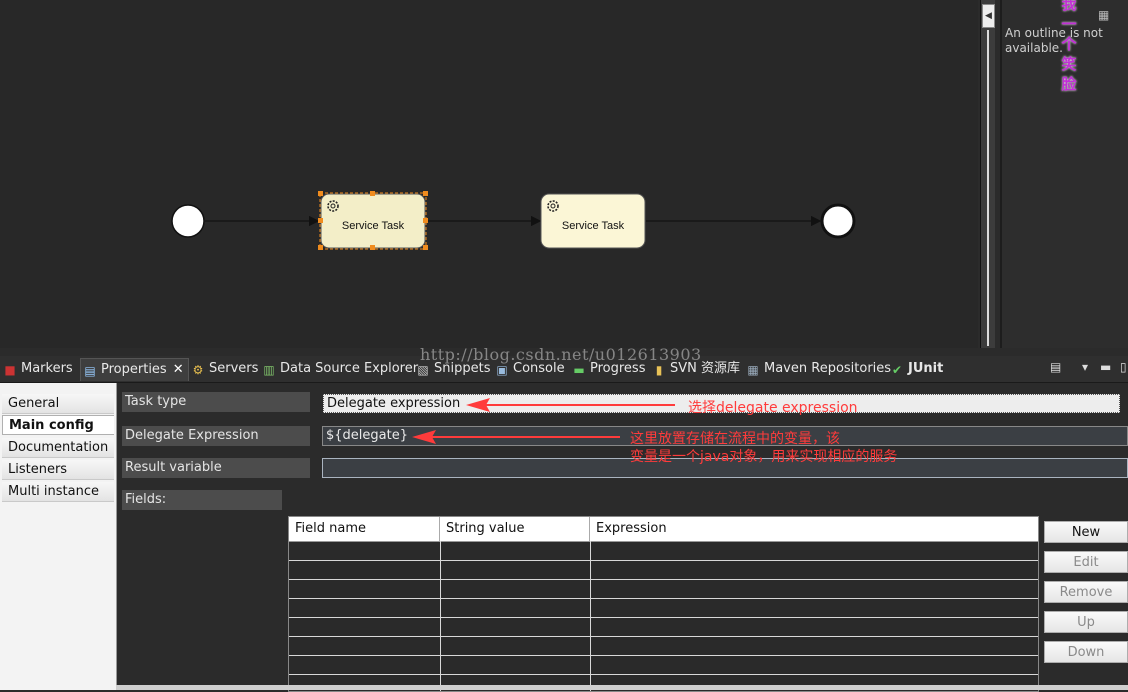  I want to click on sidenav-item-documentation: Documentation, so click(58, 448).